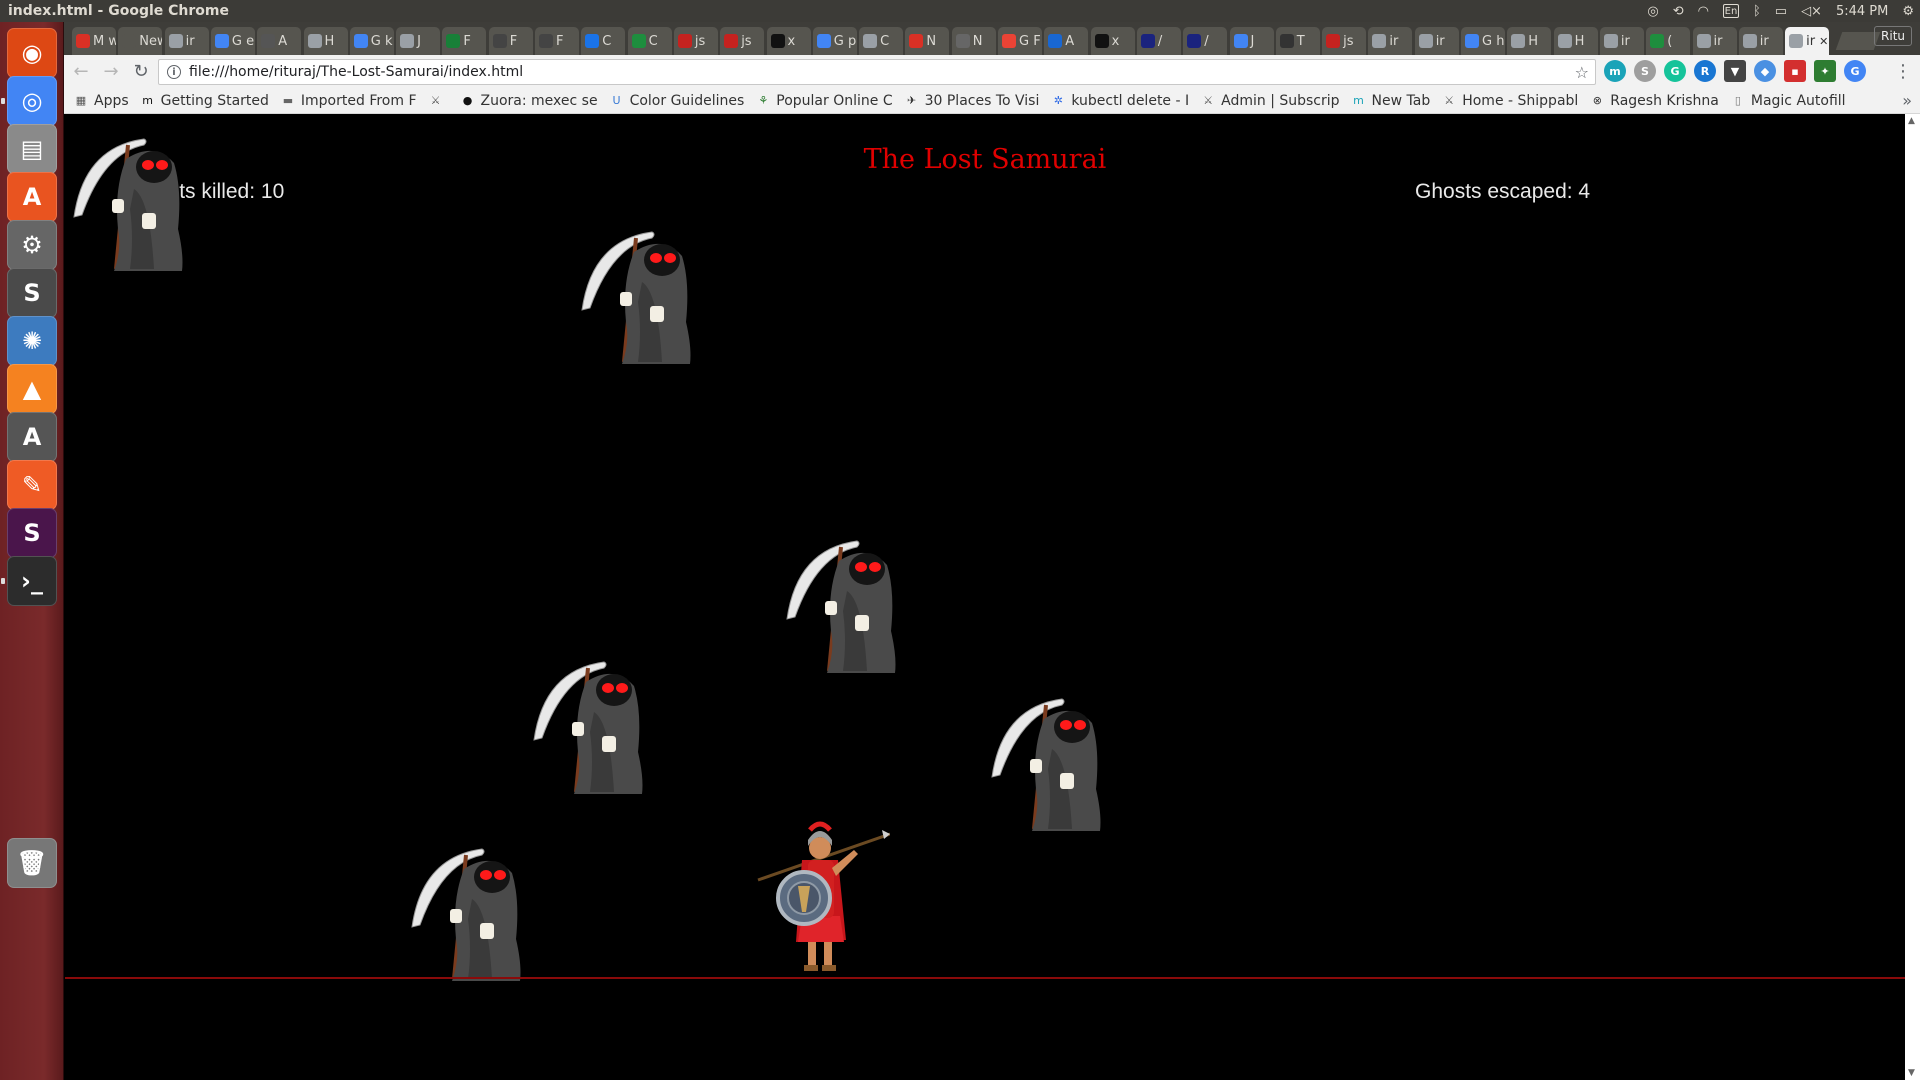 Image resolution: width=1920 pixels, height=1080 pixels. I want to click on launcher-trash-icon: 🗑, so click(32, 863).